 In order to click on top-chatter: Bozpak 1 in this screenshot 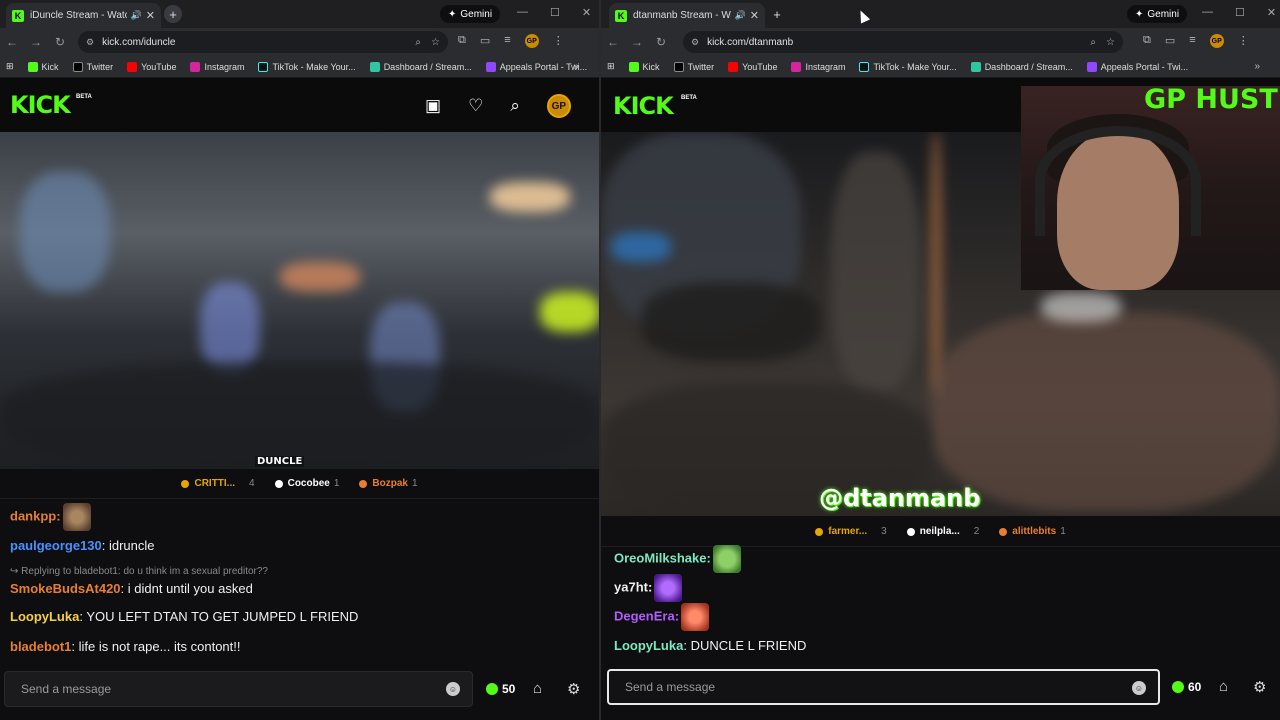, I will do `click(388, 483)`.